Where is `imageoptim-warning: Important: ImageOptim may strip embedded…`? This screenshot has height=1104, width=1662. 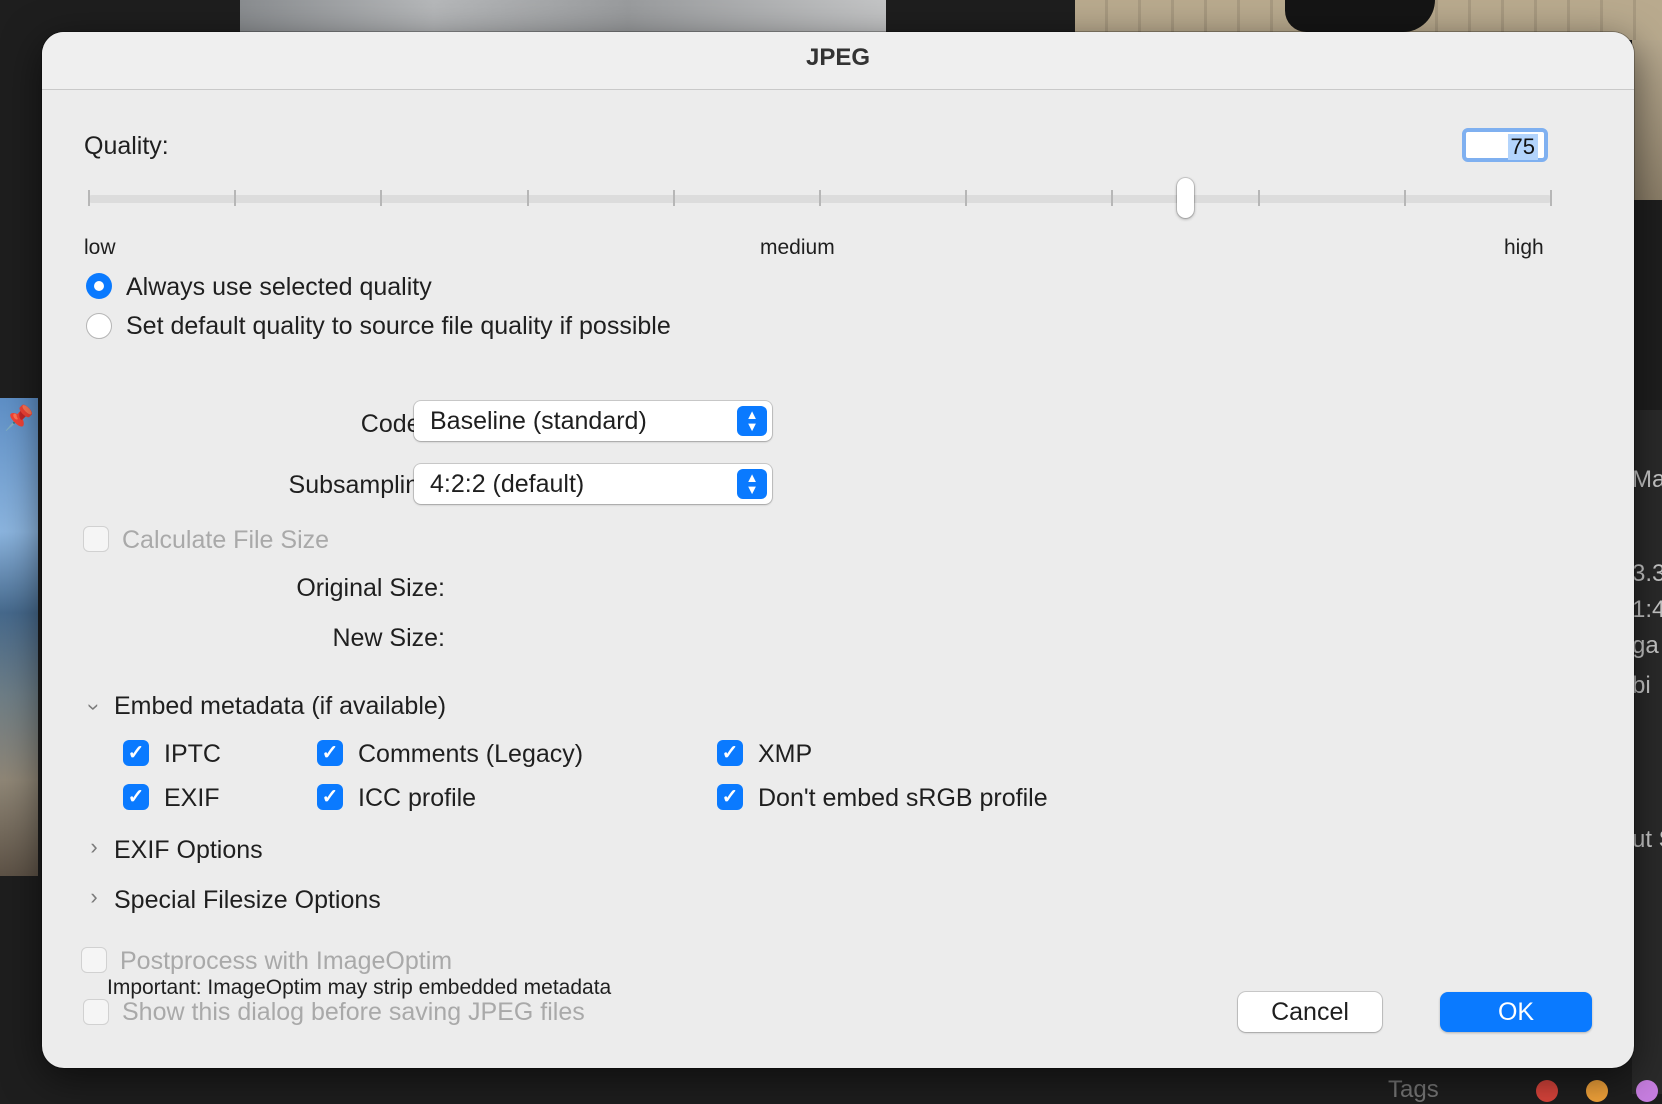 imageoptim-warning: Important: ImageOptim may strip embedded… is located at coordinates (359, 987).